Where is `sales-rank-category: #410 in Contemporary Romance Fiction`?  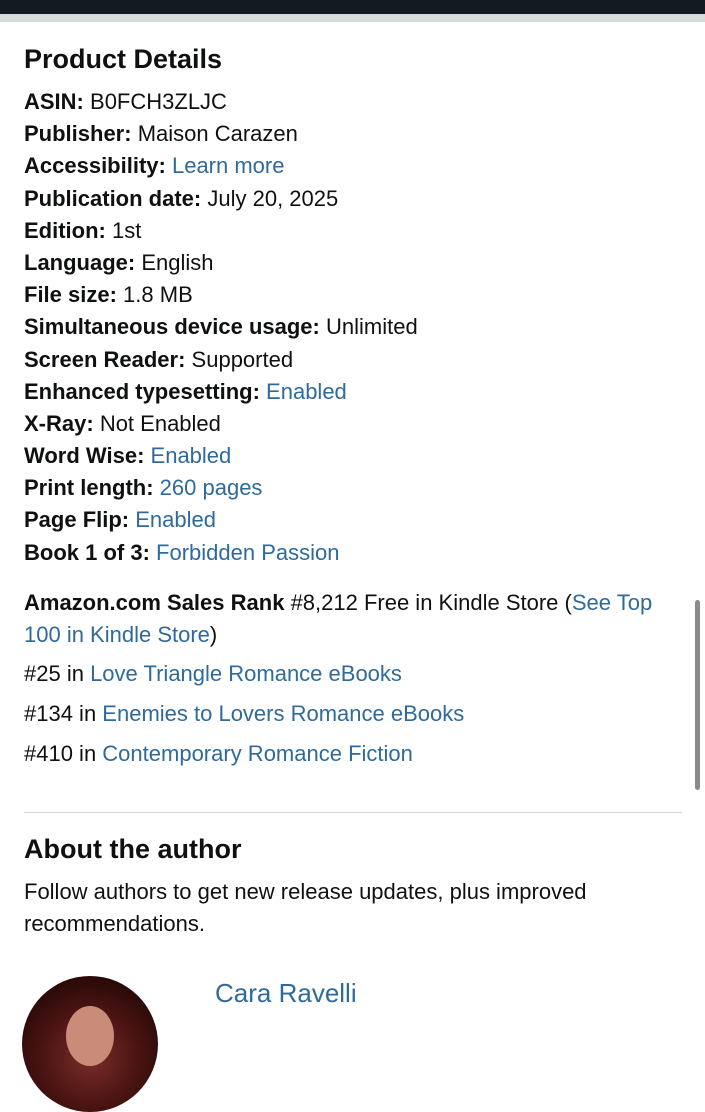 sales-rank-category: #410 in Contemporary Romance Fiction is located at coordinates (354, 754).